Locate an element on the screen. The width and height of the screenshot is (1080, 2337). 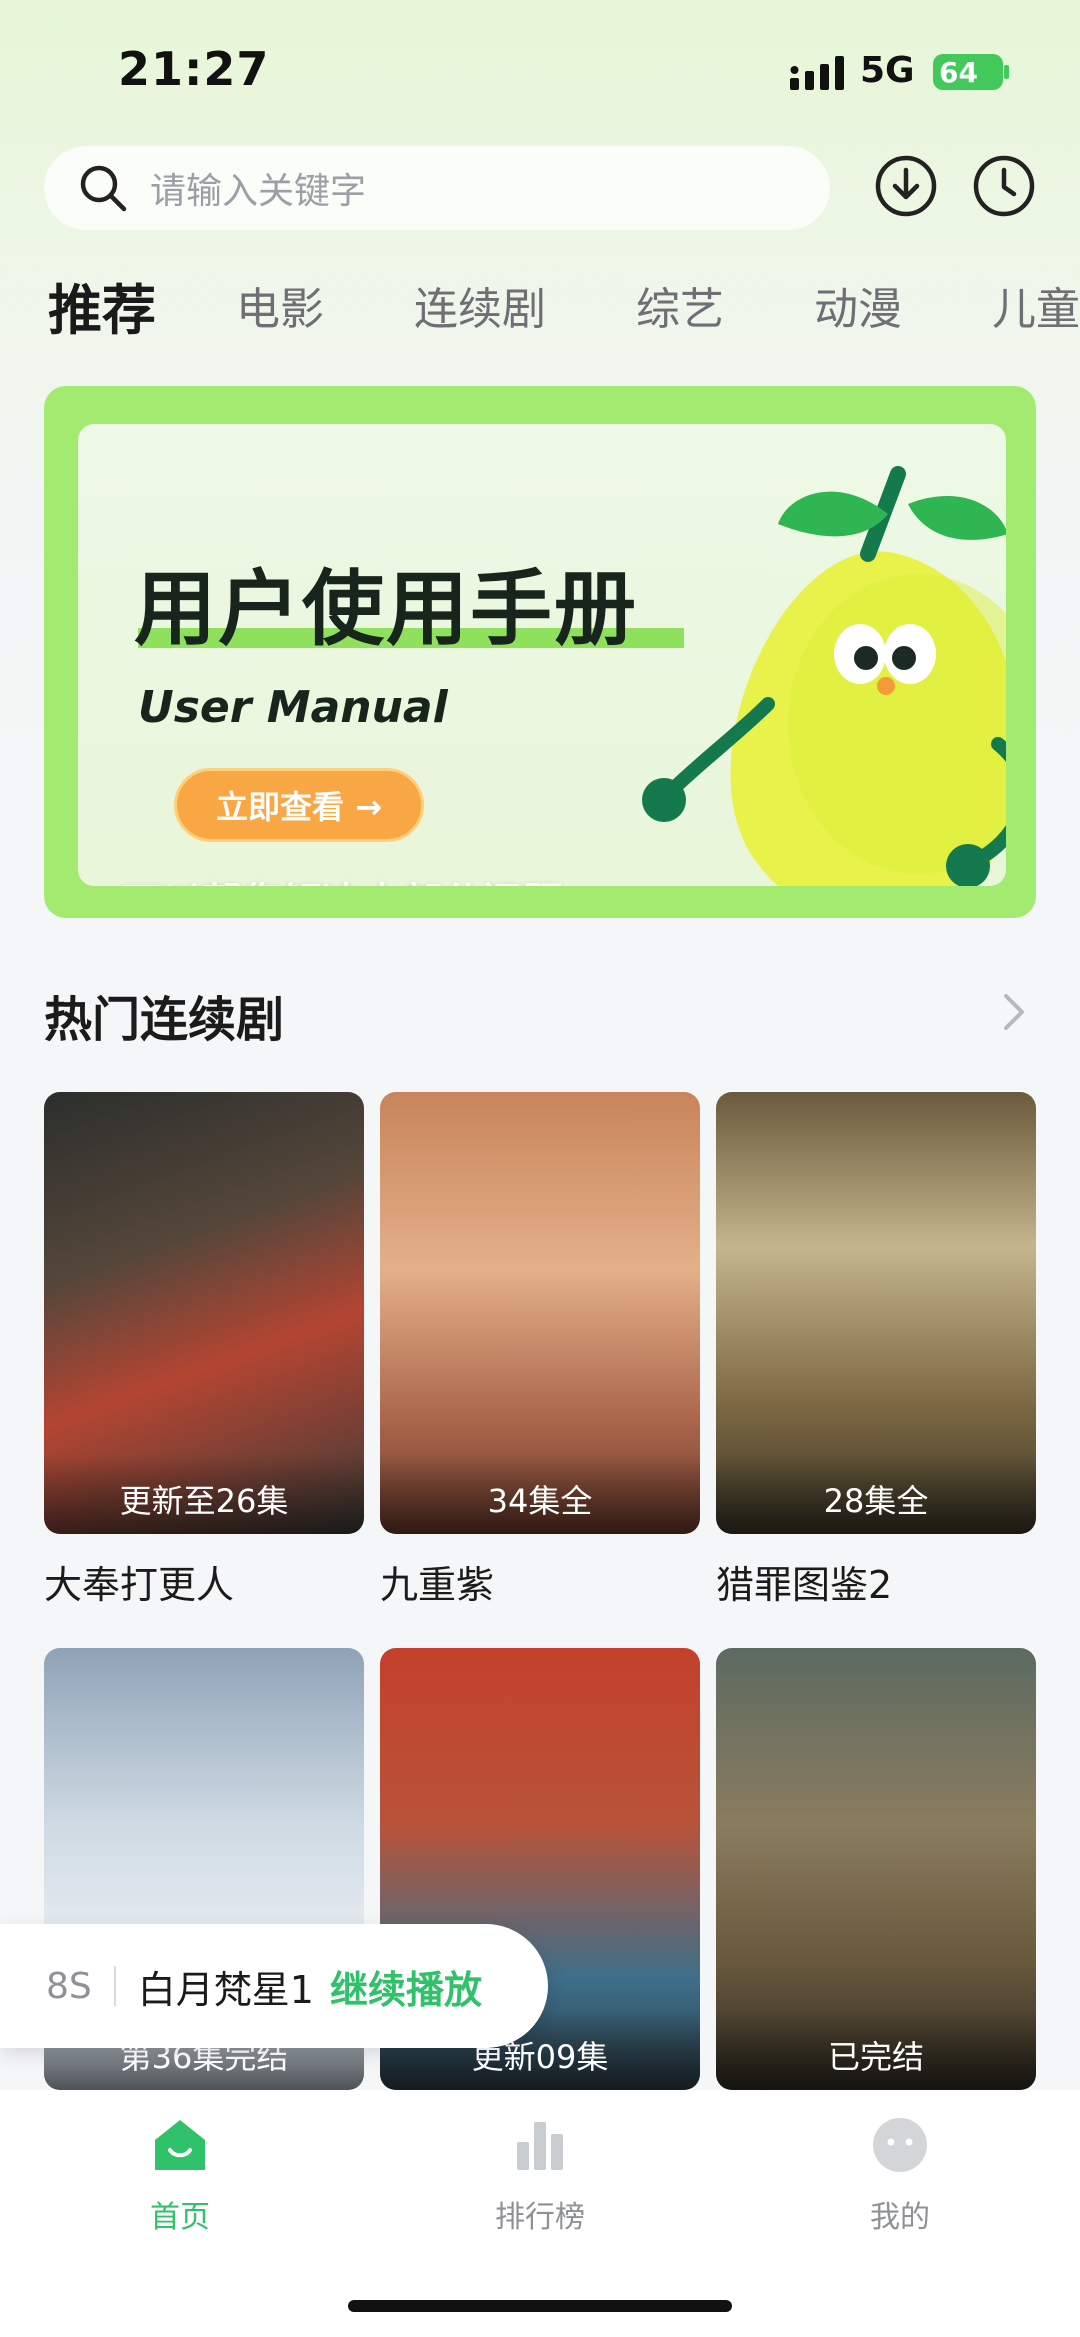
drama-title: 大奉打更人 is located at coordinates (139, 1585).